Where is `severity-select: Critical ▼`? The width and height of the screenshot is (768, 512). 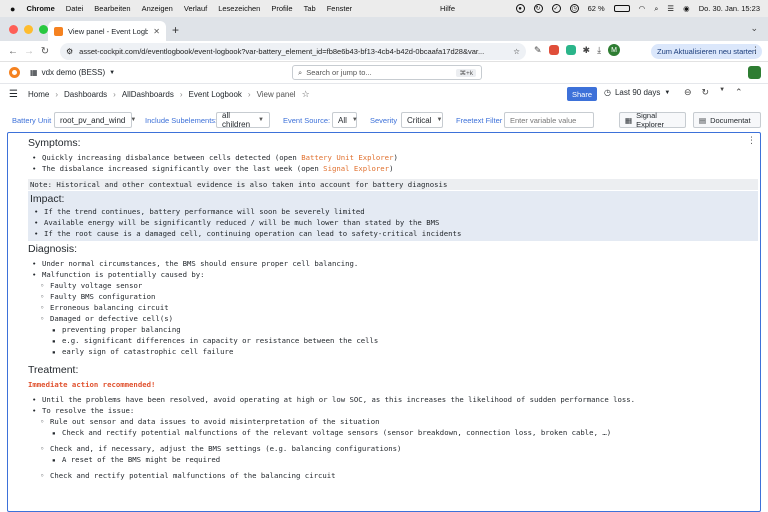 severity-select: Critical ▼ is located at coordinates (422, 120).